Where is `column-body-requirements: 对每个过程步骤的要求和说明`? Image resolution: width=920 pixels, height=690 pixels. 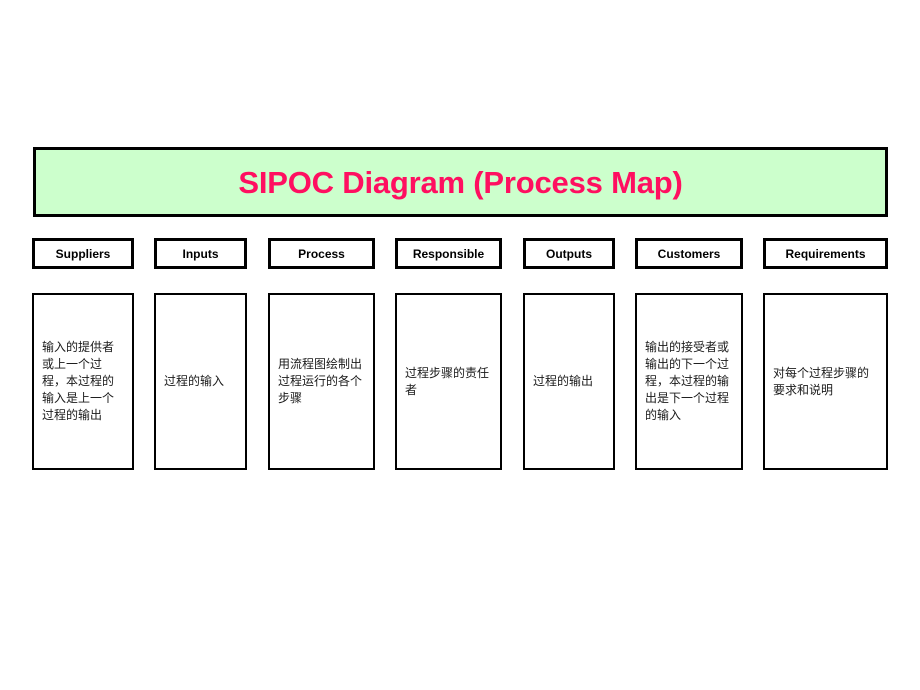 column-body-requirements: 对每个过程步骤的要求和说明 is located at coordinates (825, 381).